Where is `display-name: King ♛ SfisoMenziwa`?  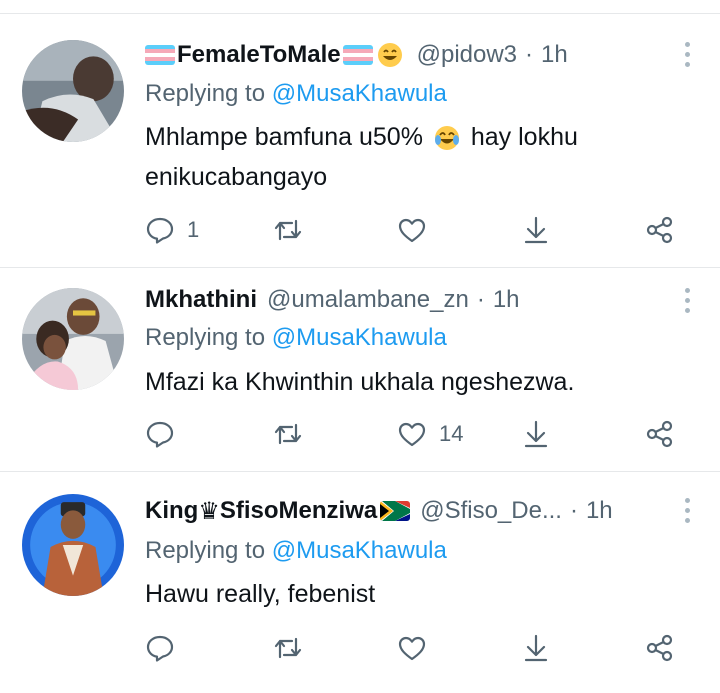
display-name: King ♛ SfisoMenziwa is located at coordinates (278, 511).